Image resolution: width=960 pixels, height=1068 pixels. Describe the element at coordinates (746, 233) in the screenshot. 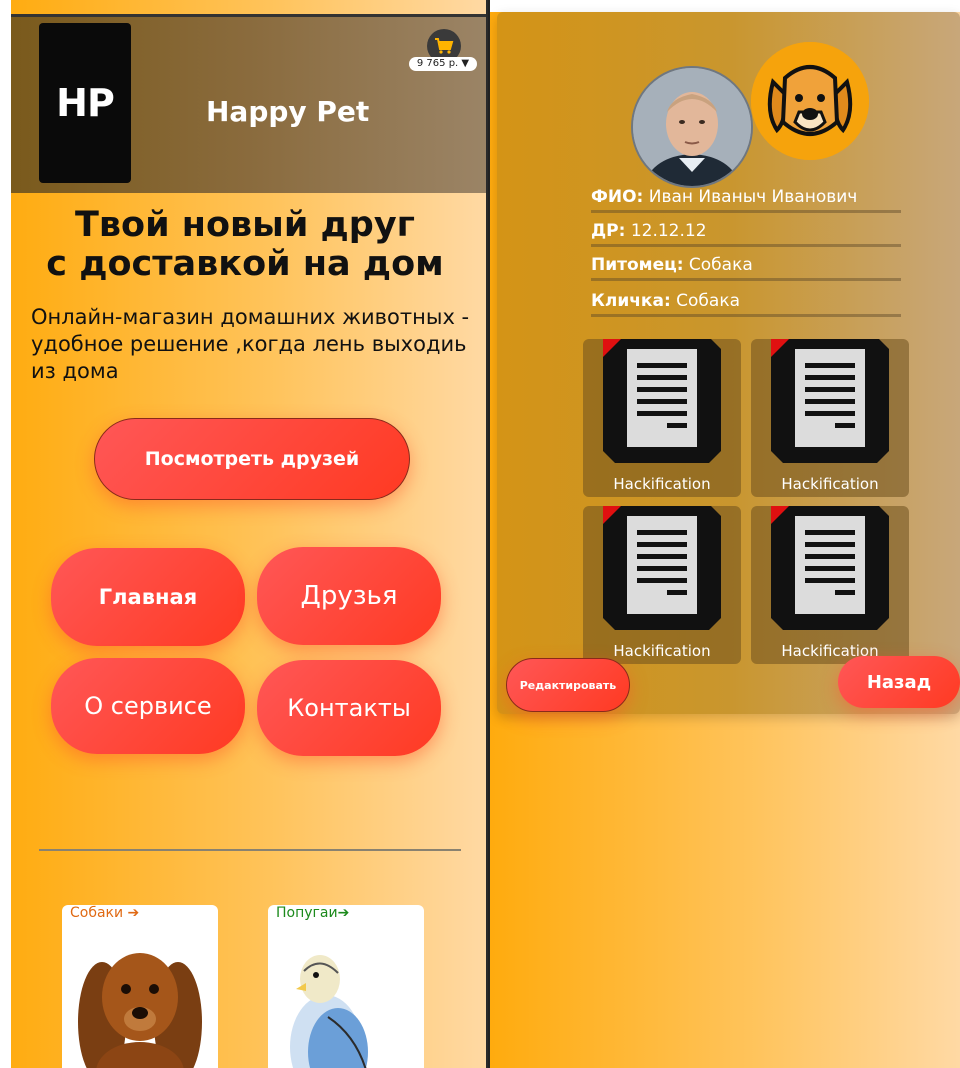

I see `field-birthdate: ДР: 12.12.12` at that location.